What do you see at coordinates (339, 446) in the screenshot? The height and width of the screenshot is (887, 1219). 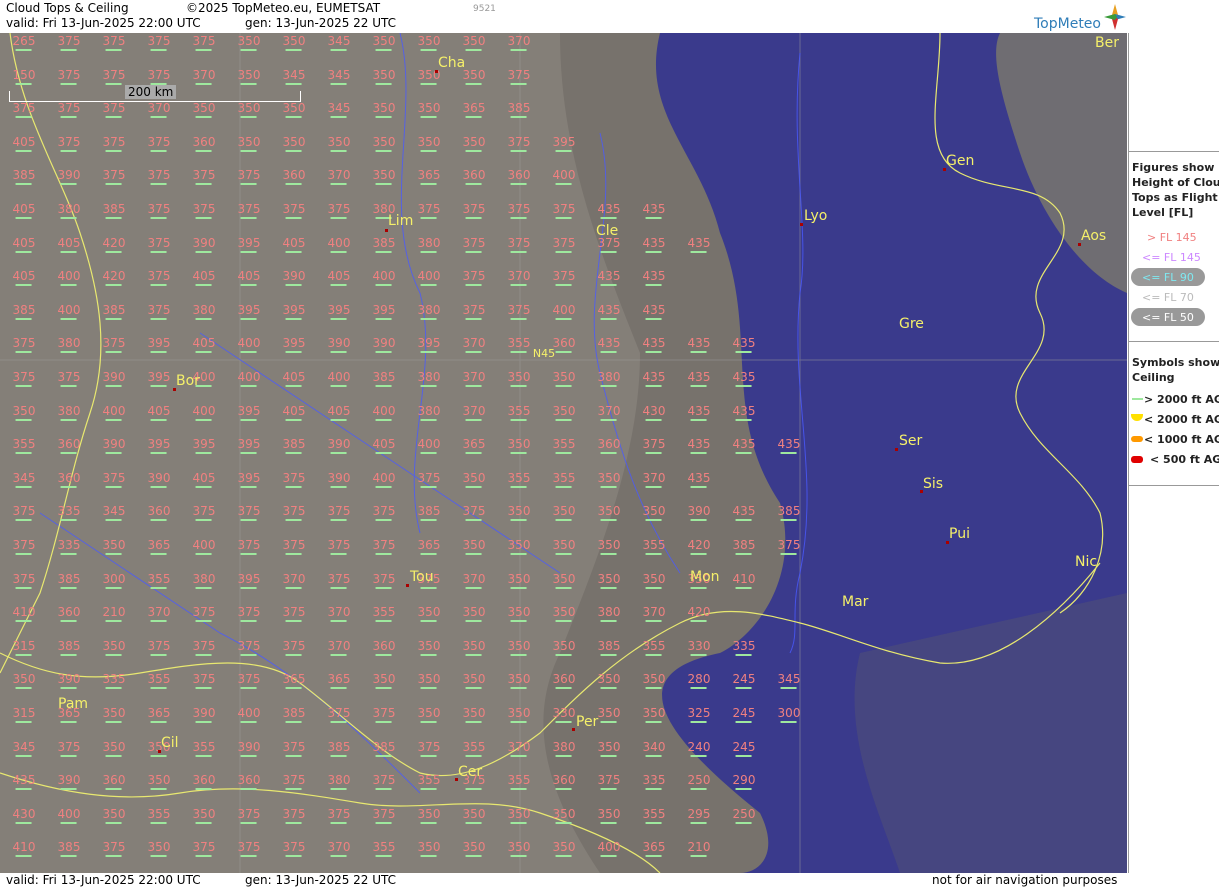 I see `flight-level-value: 390` at bounding box center [339, 446].